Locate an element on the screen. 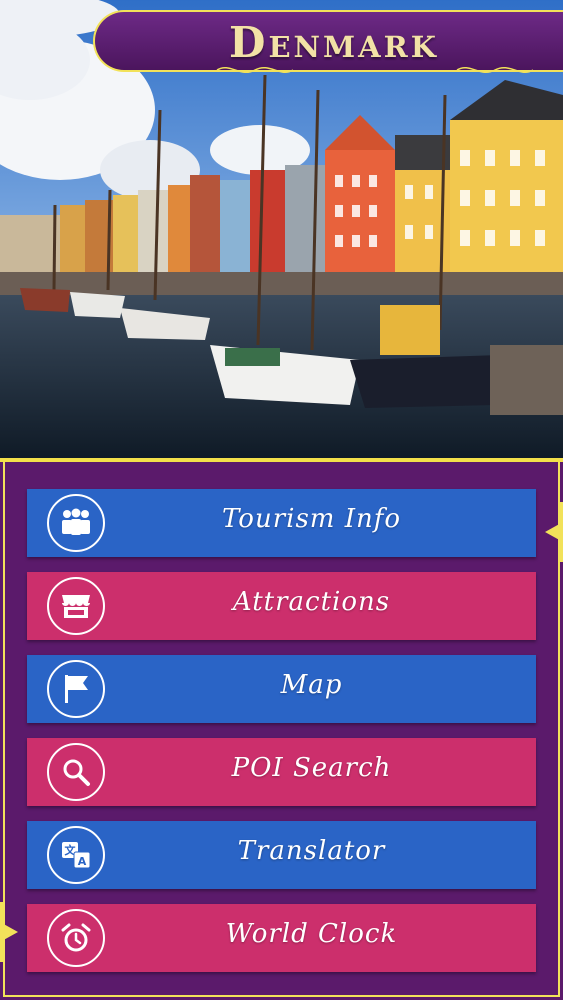 The width and height of the screenshot is (563, 1000). attractions-label: Attractions is located at coordinates (311, 602).